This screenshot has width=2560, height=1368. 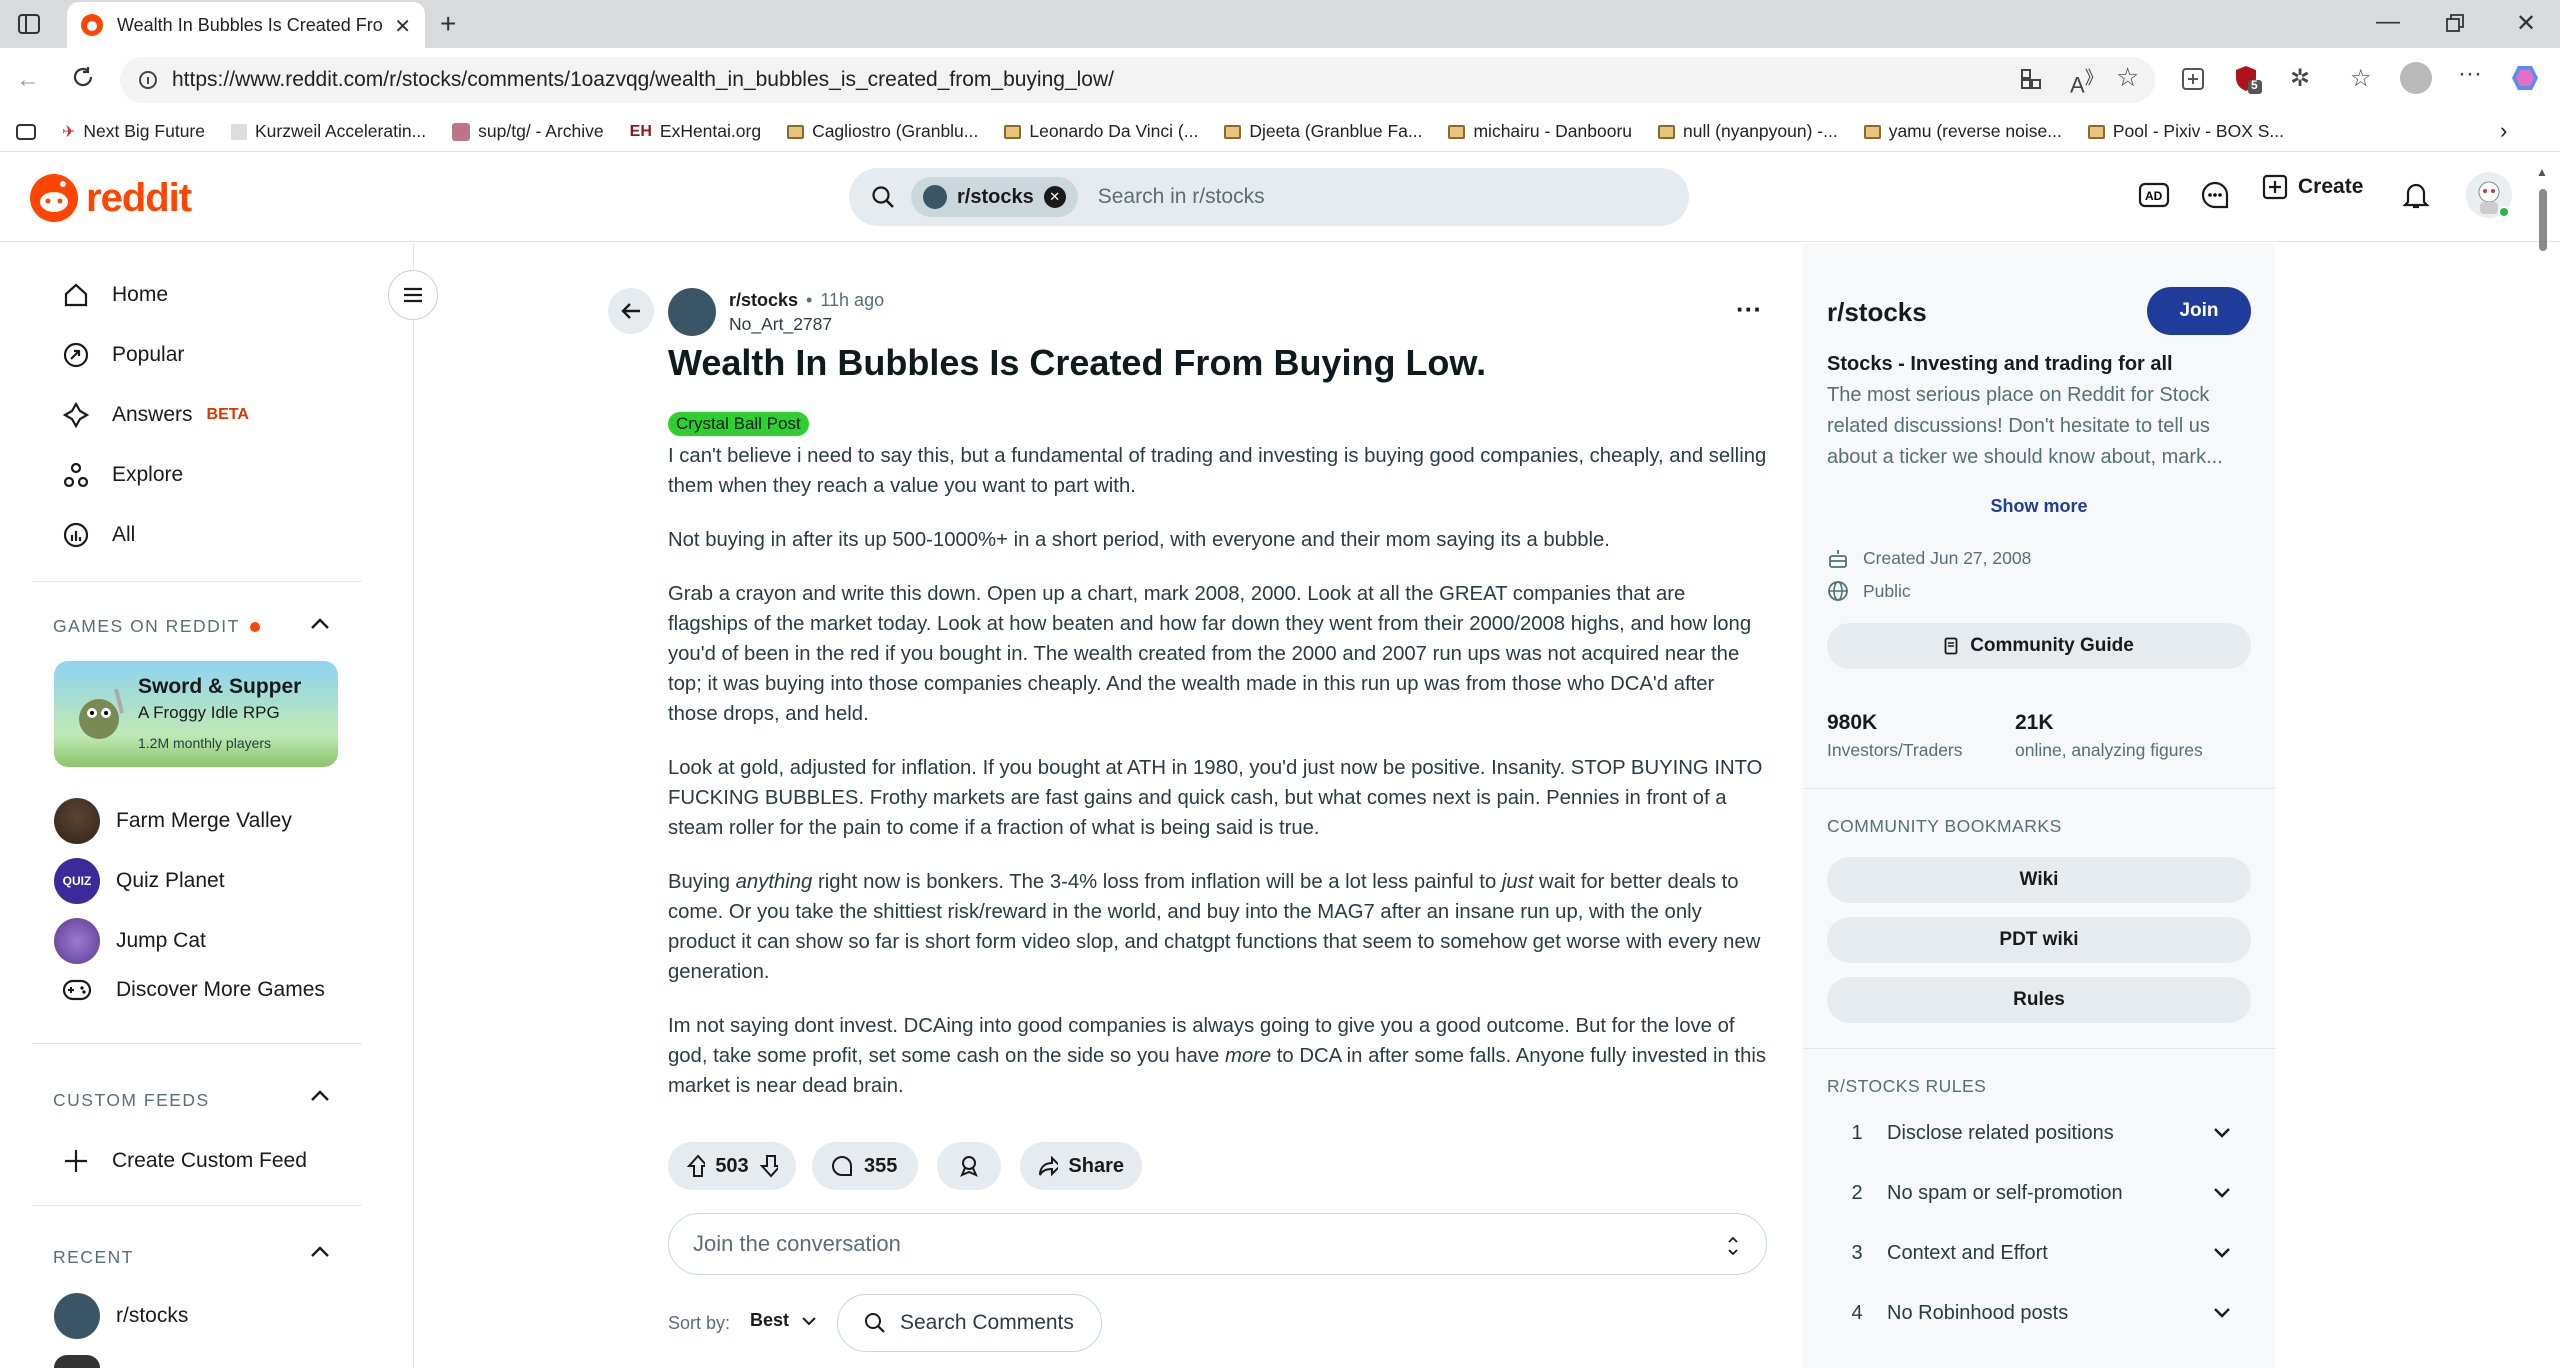 What do you see at coordinates (123, 355) in the screenshot?
I see `nav-popular: Popular` at bounding box center [123, 355].